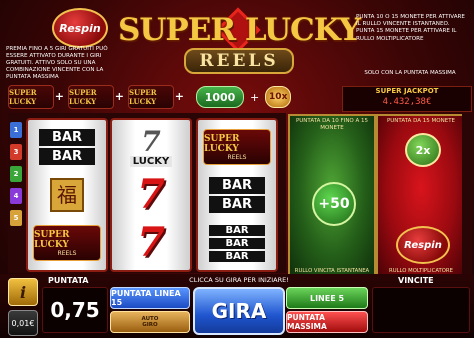 The width and height of the screenshot is (474, 338). I want to click on win-label: VINCITE, so click(416, 280).